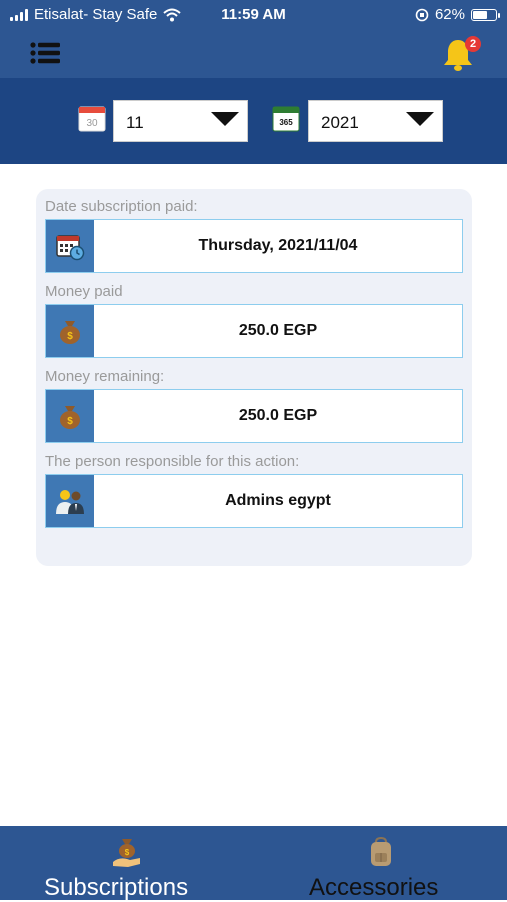  I want to click on bottom-tab-bar: $ Subscriptions Accessories, so click(253, 863).